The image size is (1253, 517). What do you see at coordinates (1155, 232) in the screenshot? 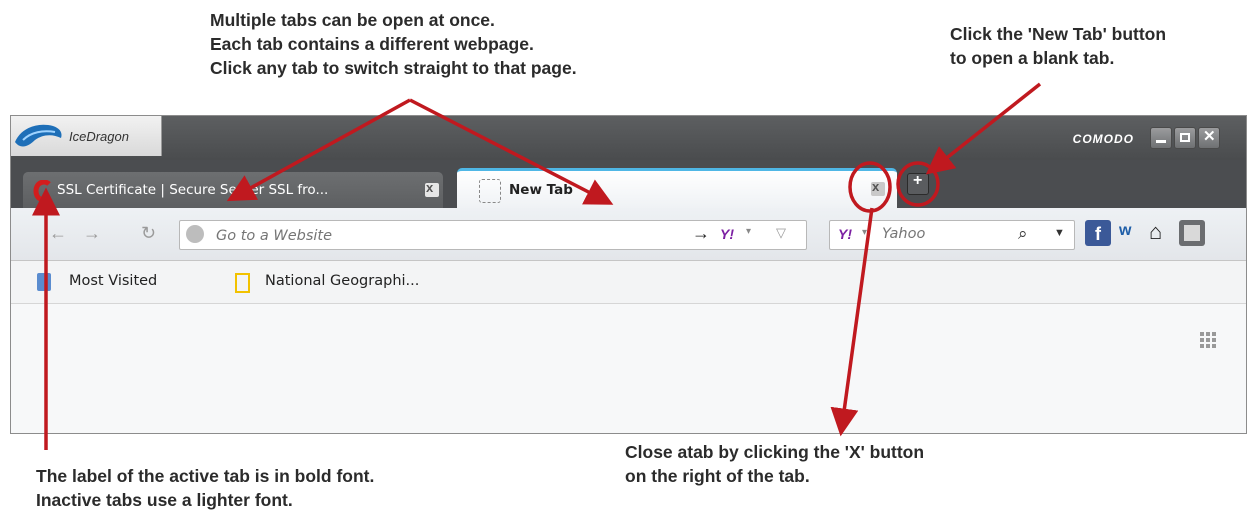
I see `home-icon: ⌂` at bounding box center [1155, 232].